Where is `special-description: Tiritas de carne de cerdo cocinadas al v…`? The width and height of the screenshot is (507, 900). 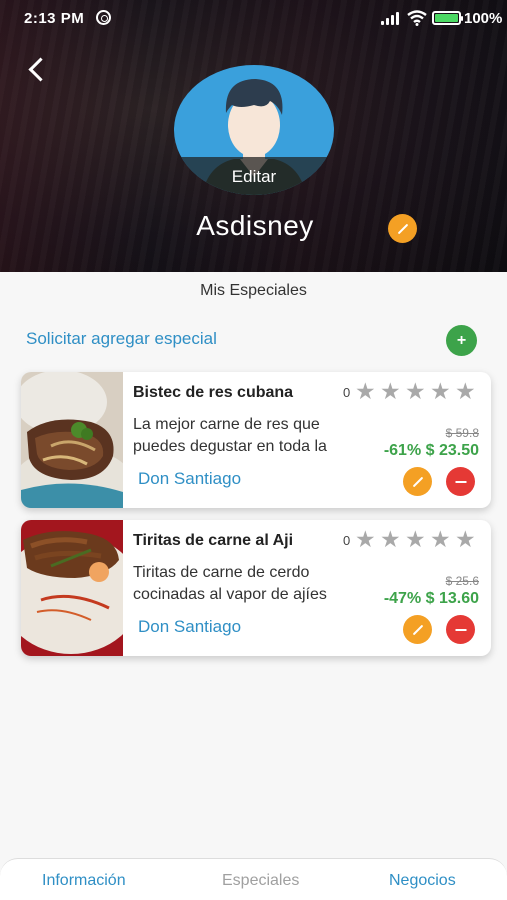
special-description: Tiritas de carne de cerdo cocinadas al v… is located at coordinates (253, 584).